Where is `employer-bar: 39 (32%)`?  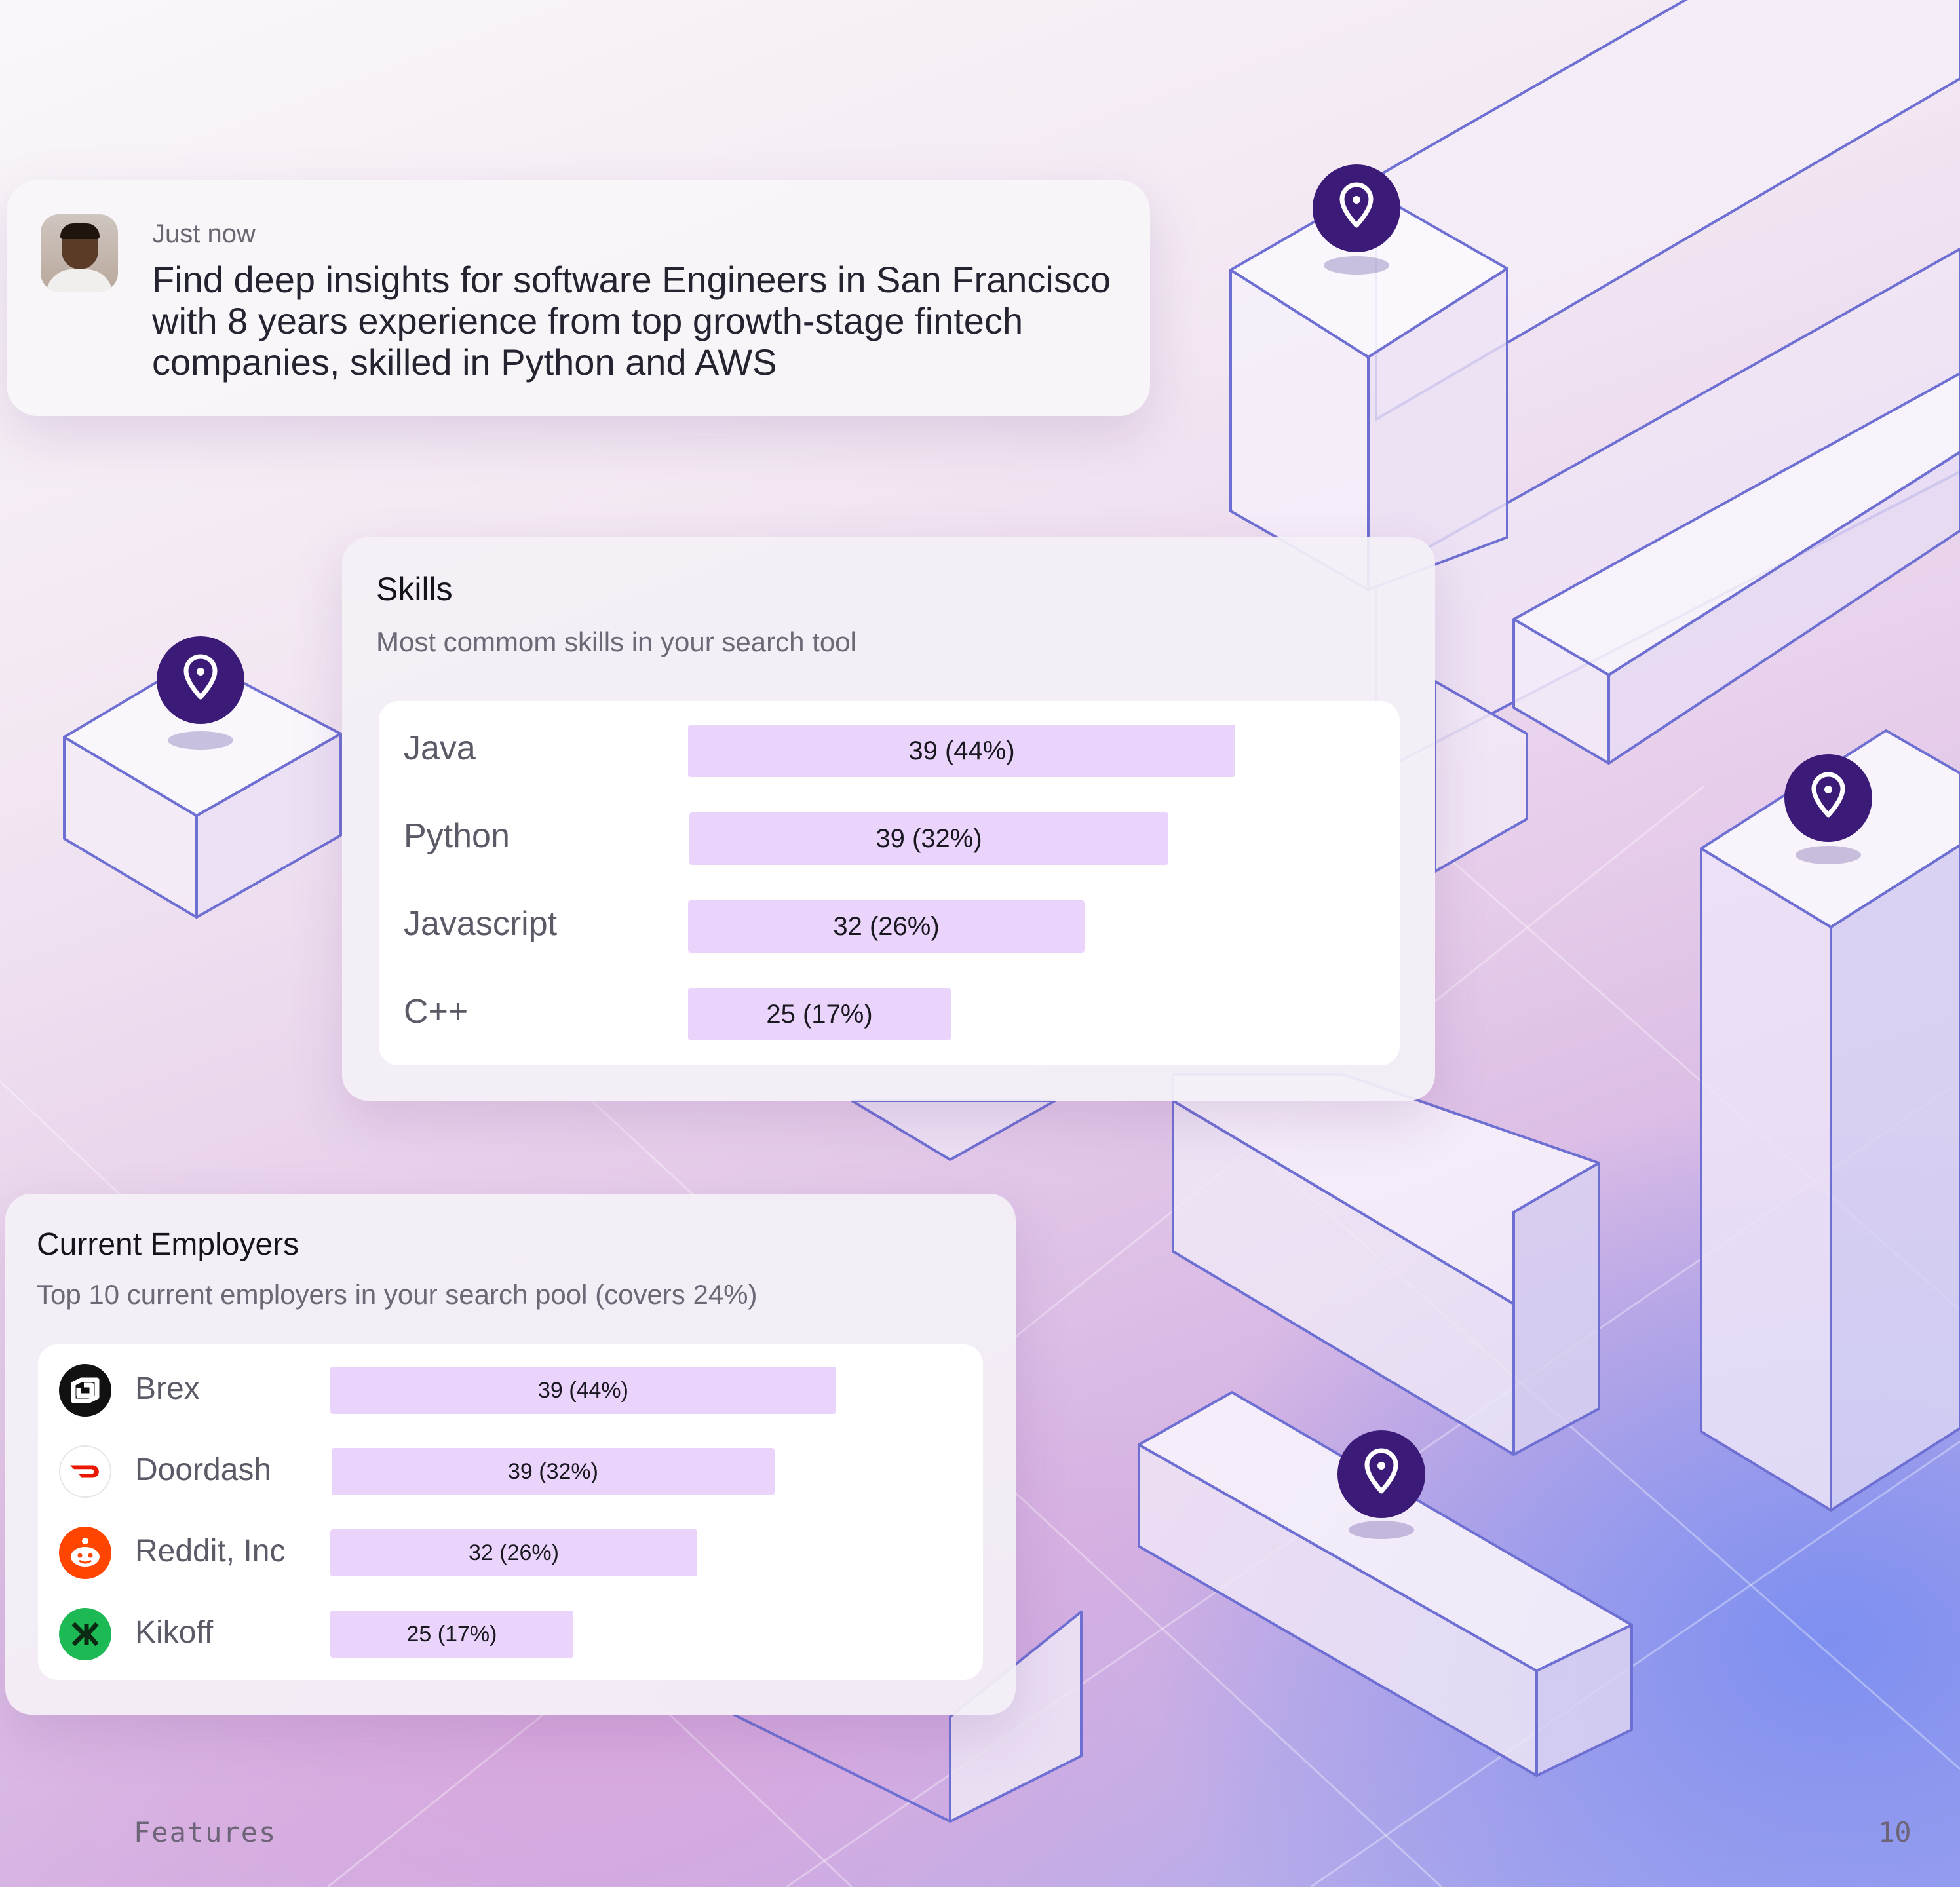
employer-bar: 39 (32%) is located at coordinates (553, 1471).